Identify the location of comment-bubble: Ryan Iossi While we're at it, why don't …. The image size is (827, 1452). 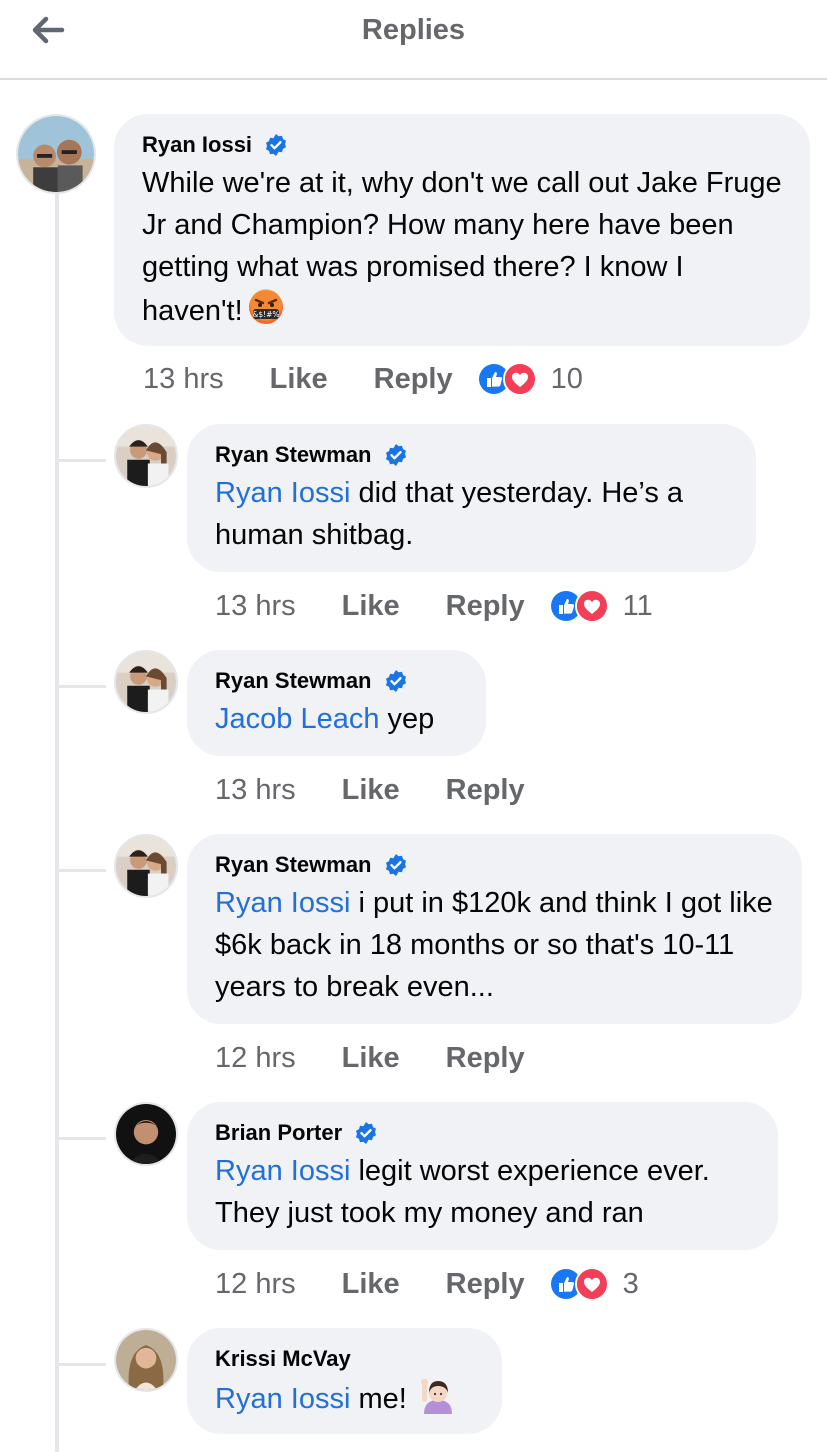
(462, 230).